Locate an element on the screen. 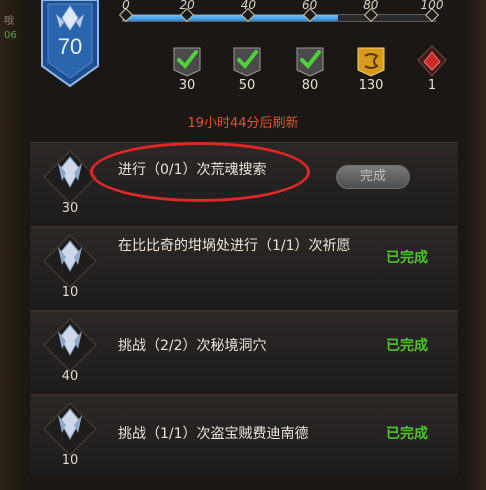 This screenshot has height=490, width=486. reward-chest: 80 is located at coordinates (310, 69).